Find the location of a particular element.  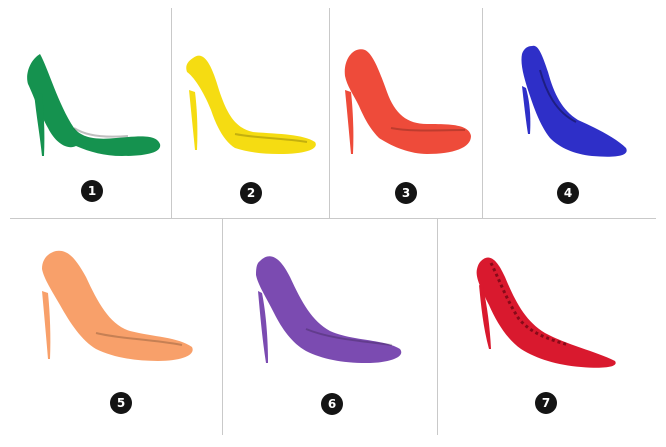

shoe-cell-2: 2 is located at coordinates (250, 113).